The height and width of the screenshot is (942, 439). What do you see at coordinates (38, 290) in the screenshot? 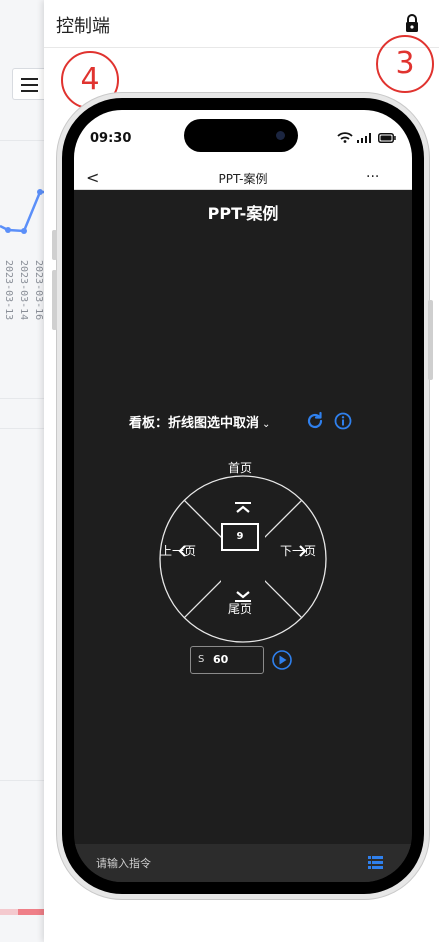
I see `axis-tick-label: 2023-03-16` at bounding box center [38, 290].